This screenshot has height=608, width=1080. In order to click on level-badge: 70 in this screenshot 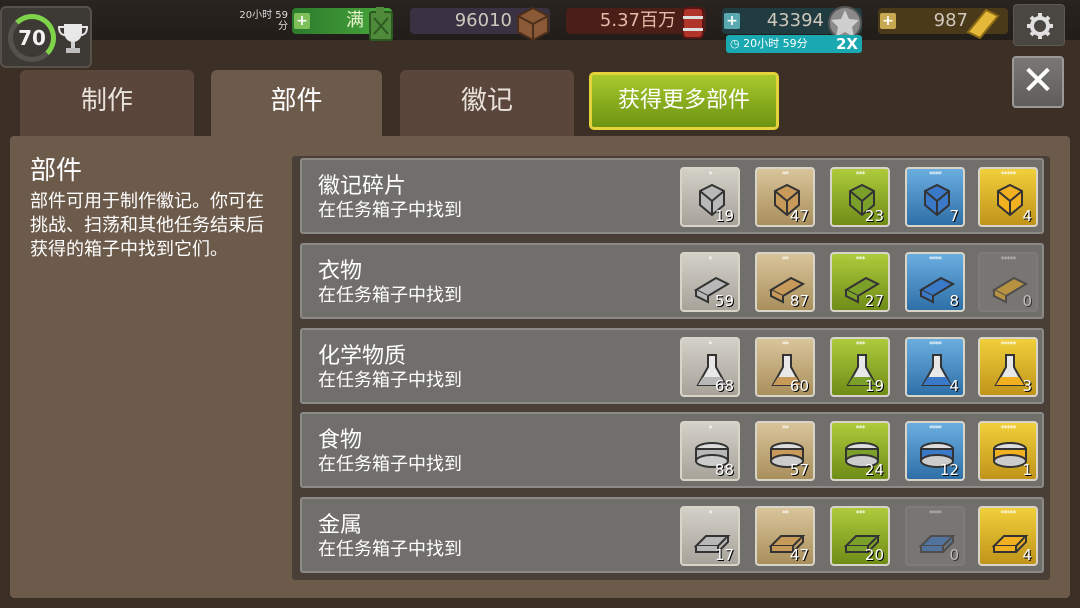, I will do `click(46, 37)`.